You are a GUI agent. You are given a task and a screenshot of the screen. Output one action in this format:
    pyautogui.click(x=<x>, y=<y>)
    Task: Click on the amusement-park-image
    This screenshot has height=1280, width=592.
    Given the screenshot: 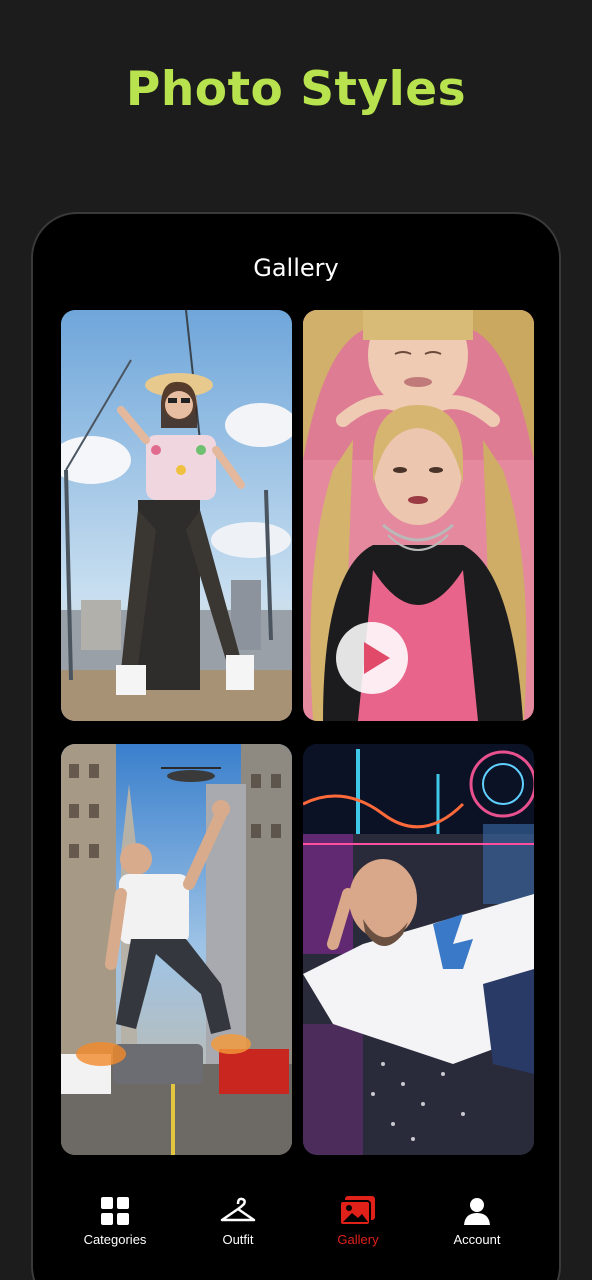 What is the action you would take?
    pyautogui.click(x=418, y=949)
    